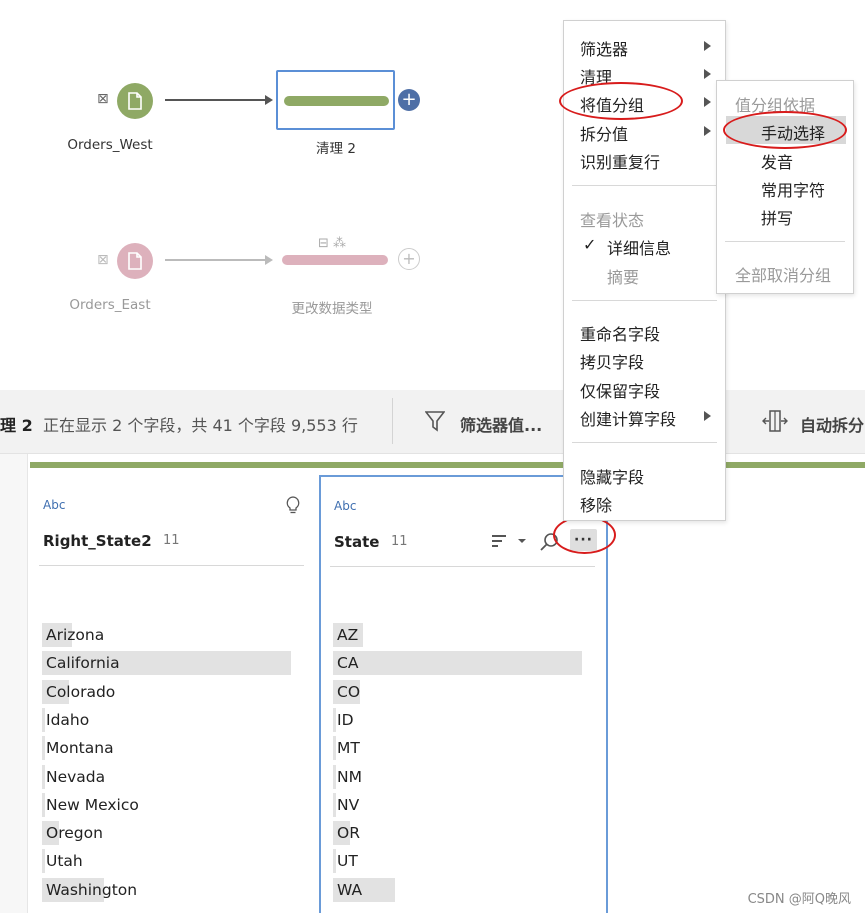  I want to click on submenu-item-common-chars: 常用字符, so click(793, 189).